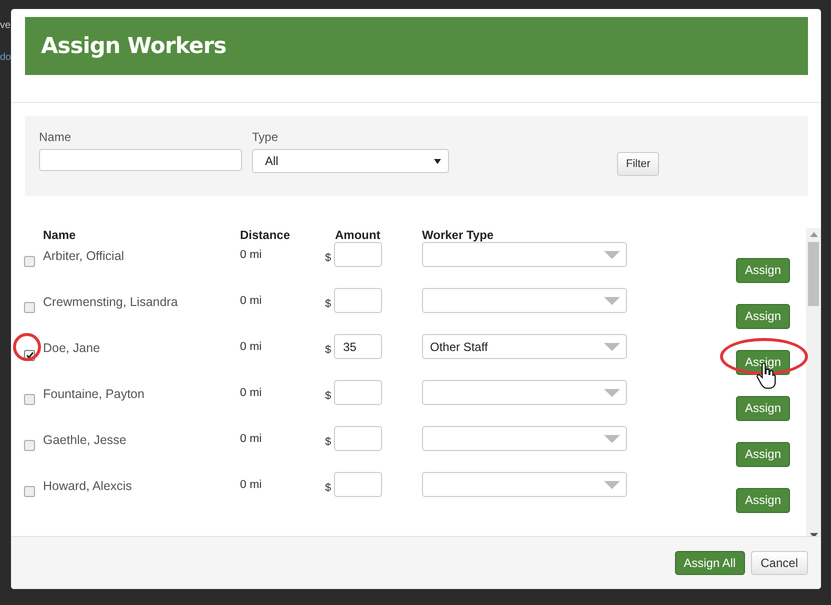 The height and width of the screenshot is (605, 831). What do you see at coordinates (358, 235) in the screenshot?
I see `column-header: Amount` at bounding box center [358, 235].